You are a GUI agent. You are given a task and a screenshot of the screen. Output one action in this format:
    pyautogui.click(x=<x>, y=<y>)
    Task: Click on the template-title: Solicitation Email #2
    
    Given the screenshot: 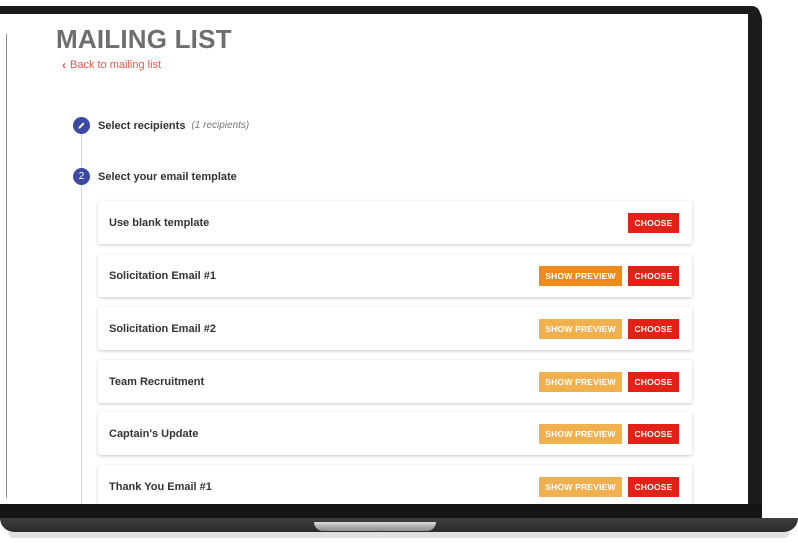 What is the action you would take?
    pyautogui.click(x=162, y=328)
    